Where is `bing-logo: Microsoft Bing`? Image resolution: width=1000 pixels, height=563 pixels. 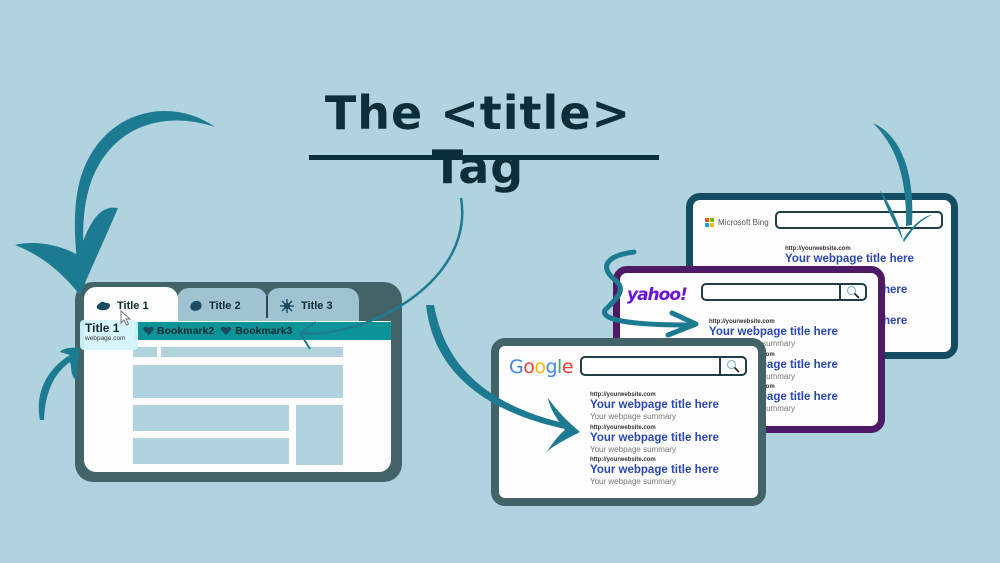
bing-logo: Microsoft Bing is located at coordinates (737, 222).